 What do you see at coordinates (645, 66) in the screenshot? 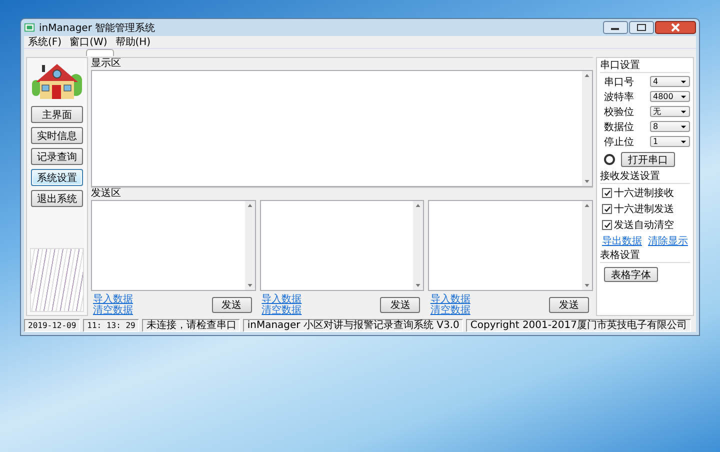
I see `section-title: 串口设置` at bounding box center [645, 66].